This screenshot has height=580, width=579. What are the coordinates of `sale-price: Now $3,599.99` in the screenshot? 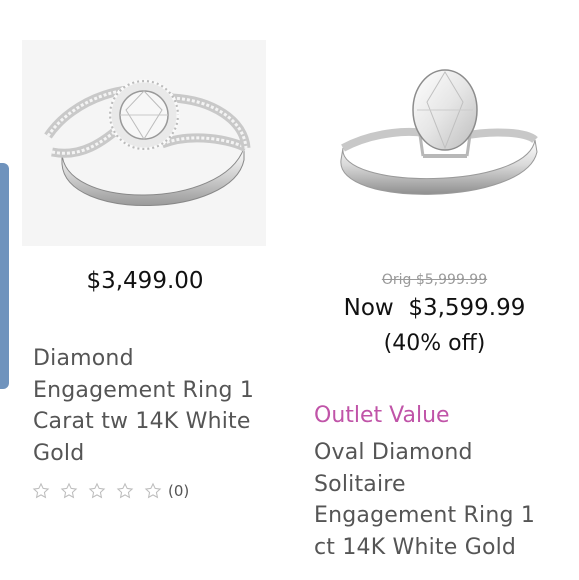 It's located at (434, 308).